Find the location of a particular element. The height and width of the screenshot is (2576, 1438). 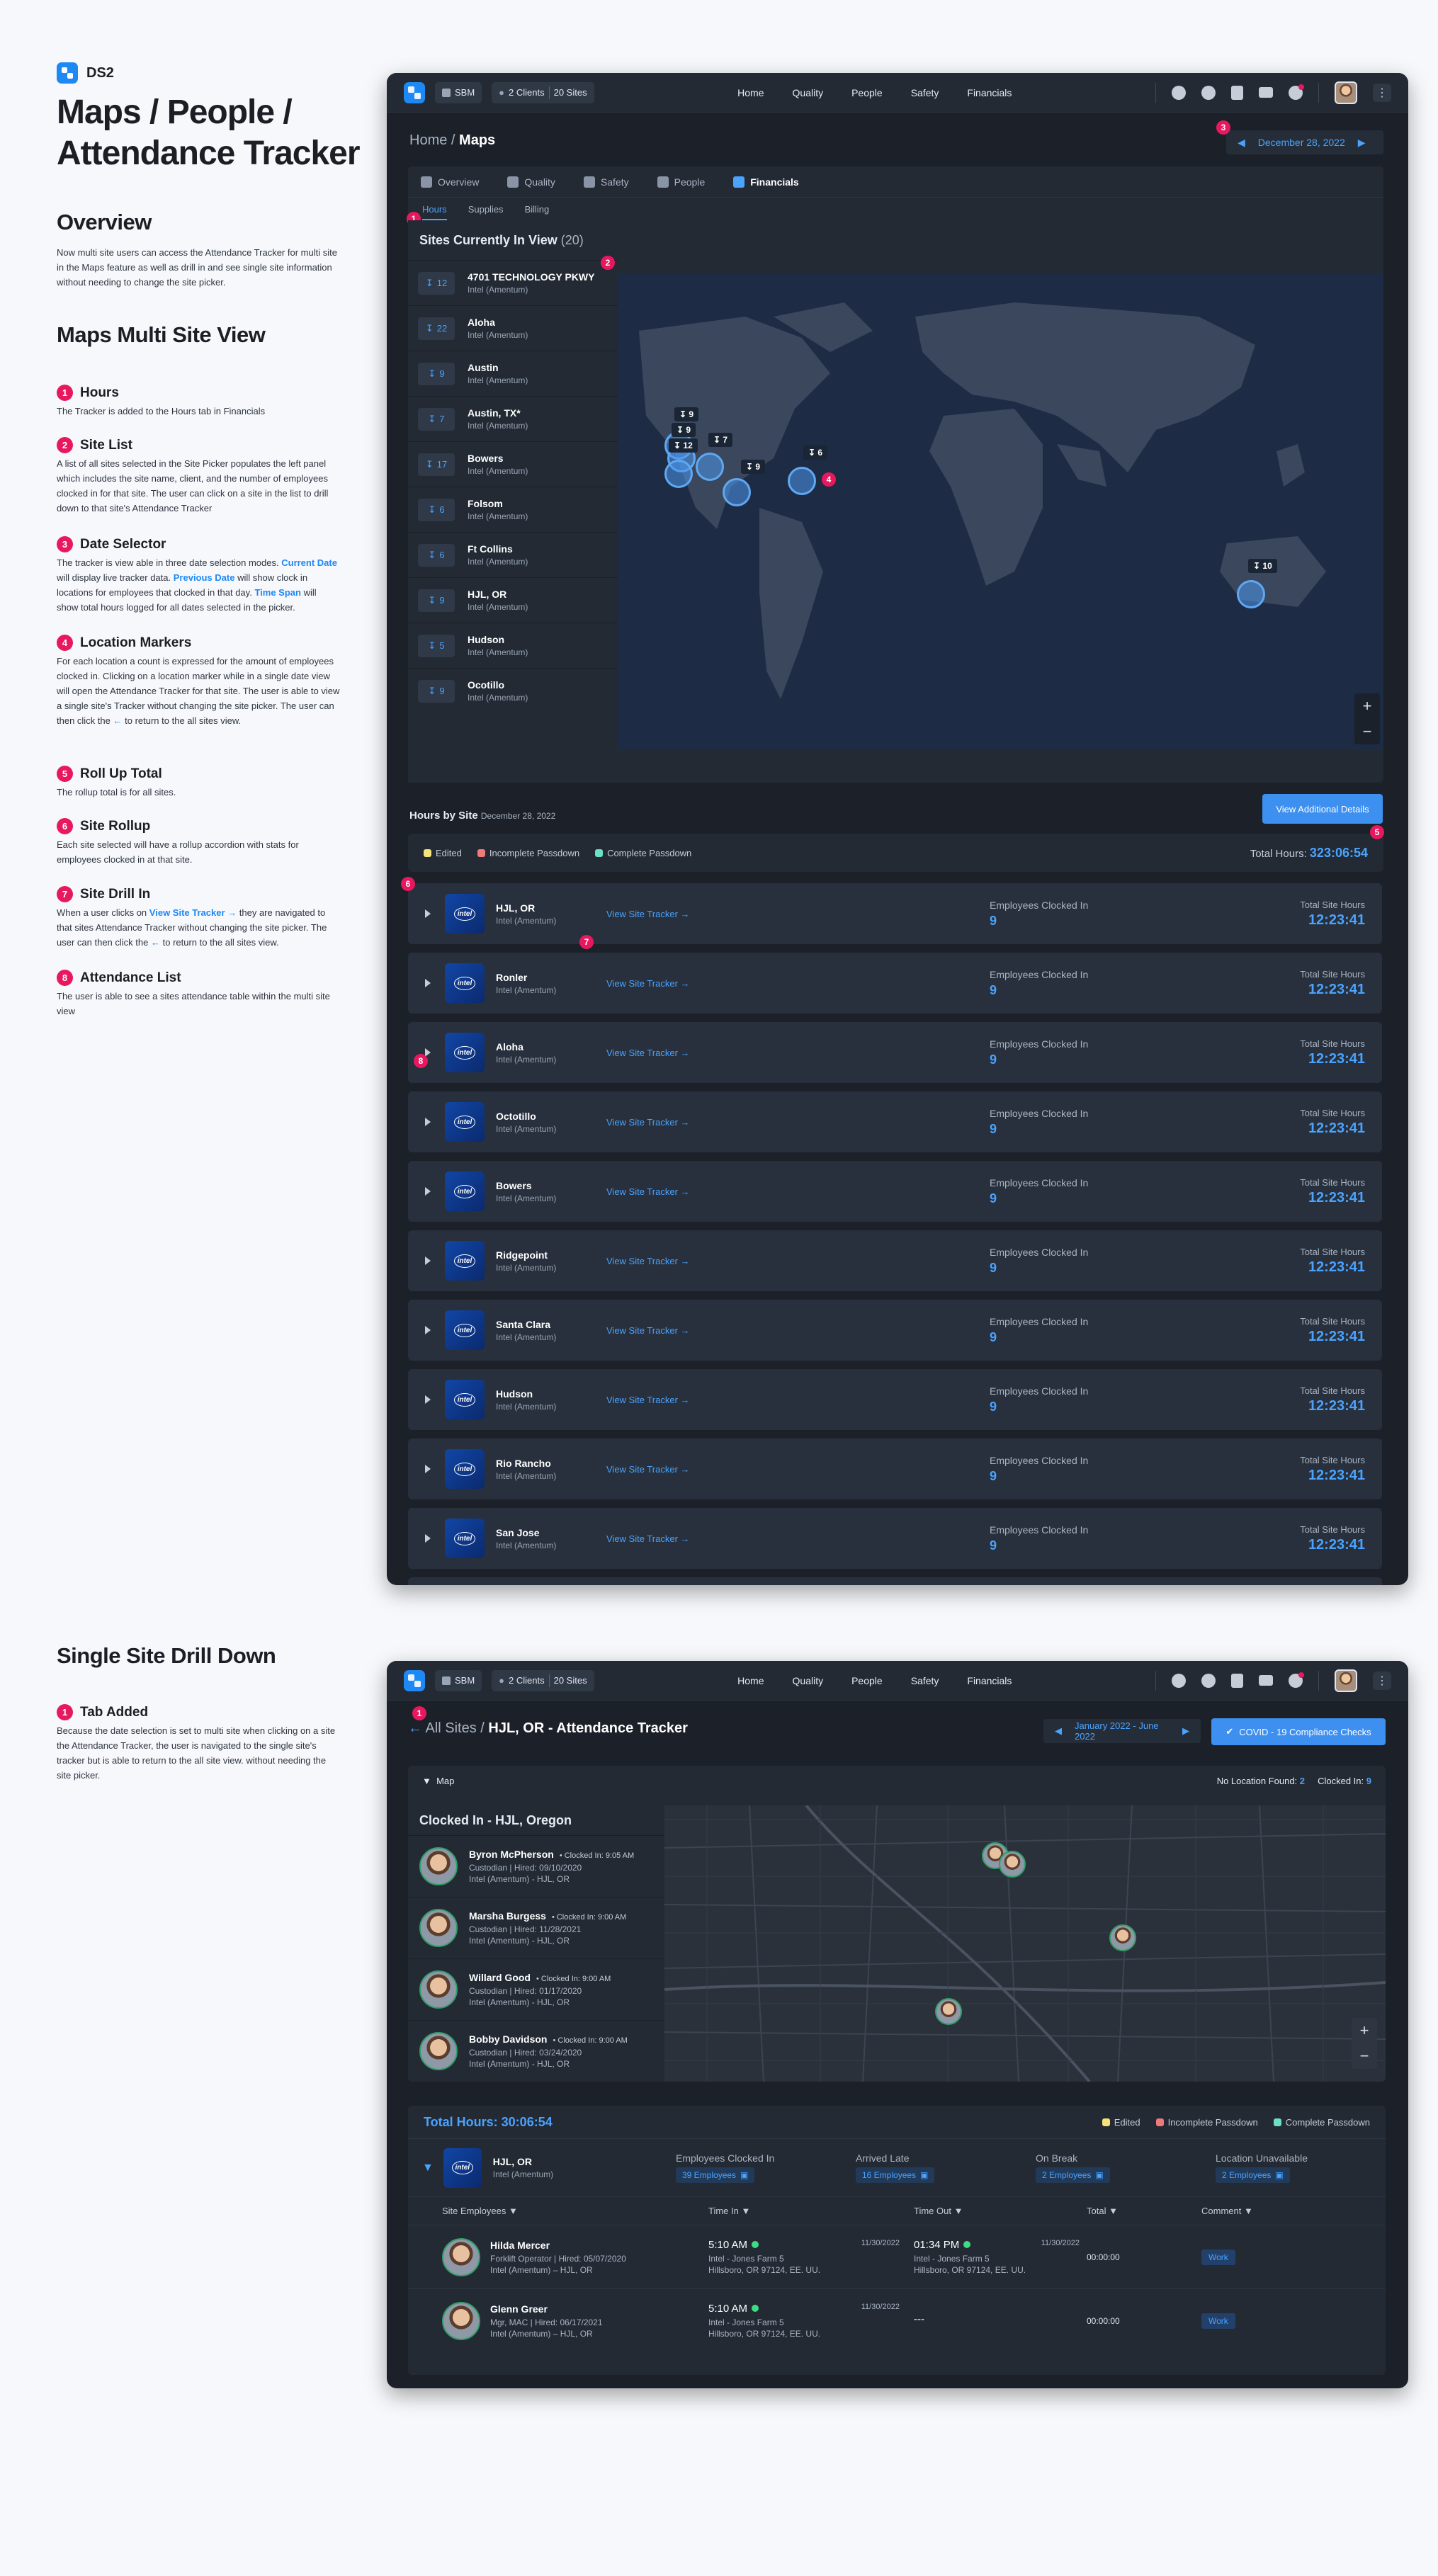

tab-billing: Billing is located at coordinates (537, 209).